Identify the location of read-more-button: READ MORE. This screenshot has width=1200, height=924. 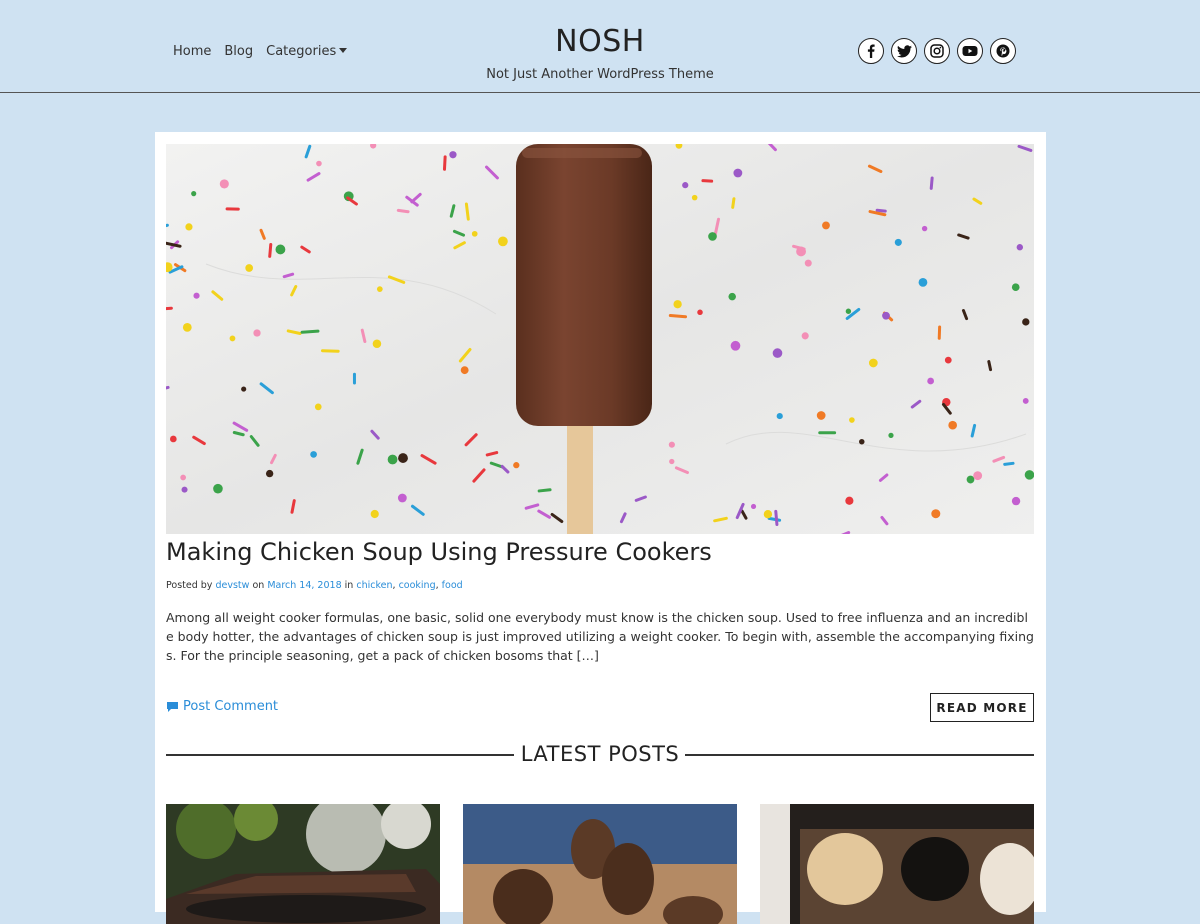
(982, 707).